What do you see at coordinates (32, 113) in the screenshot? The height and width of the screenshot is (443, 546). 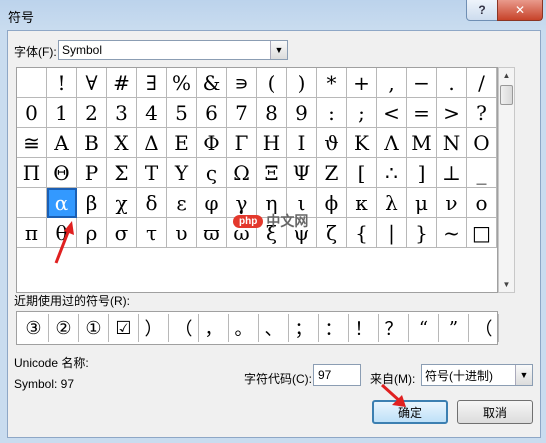 I see `symbol-cell: 0` at bounding box center [32, 113].